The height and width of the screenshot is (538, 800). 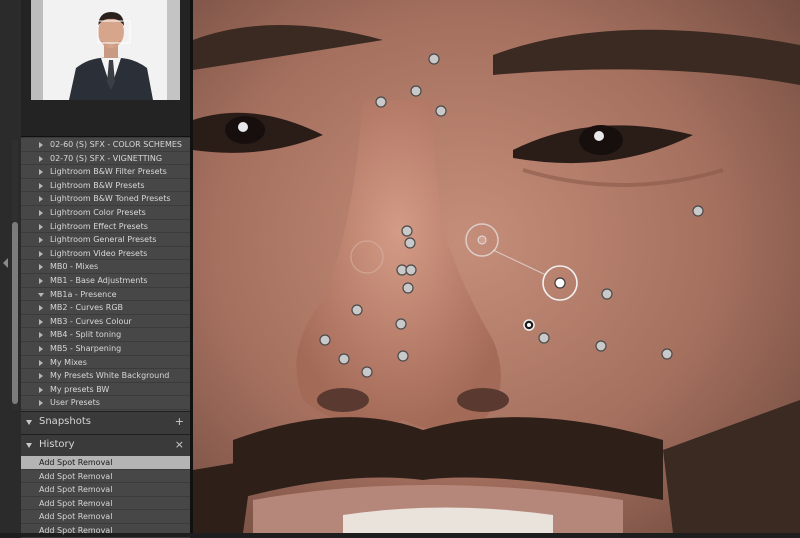 I want to click on navigator-panel, so click(x=105, y=68).